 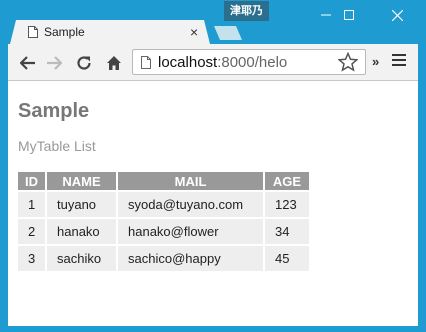 I want to click on reload-icon, so click(x=84, y=63).